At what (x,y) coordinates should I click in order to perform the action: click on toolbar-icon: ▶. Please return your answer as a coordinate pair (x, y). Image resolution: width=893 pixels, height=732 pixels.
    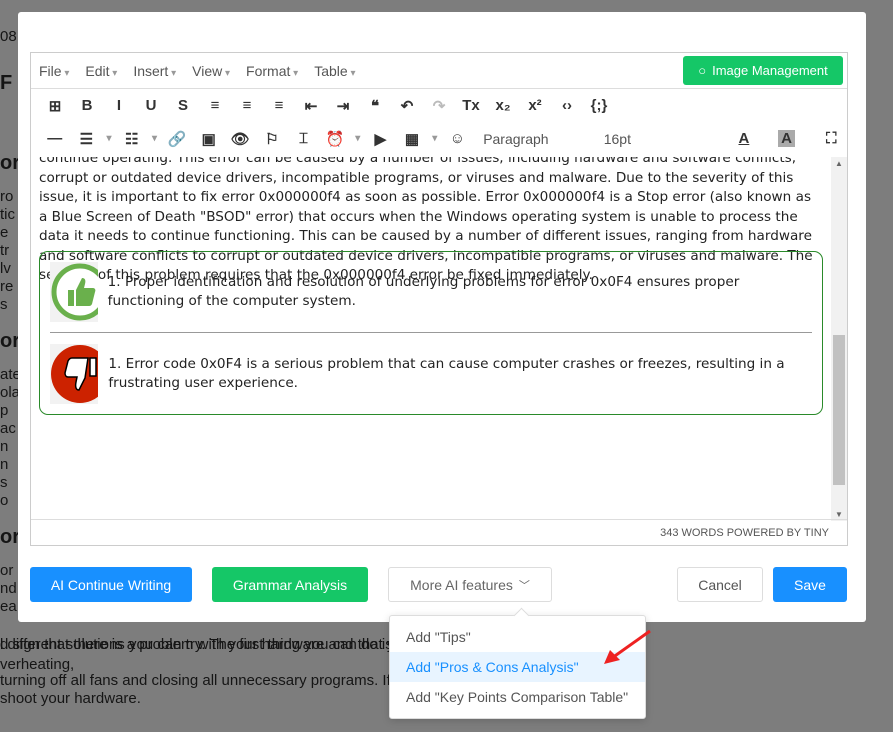
    Looking at the image, I should click on (381, 139).